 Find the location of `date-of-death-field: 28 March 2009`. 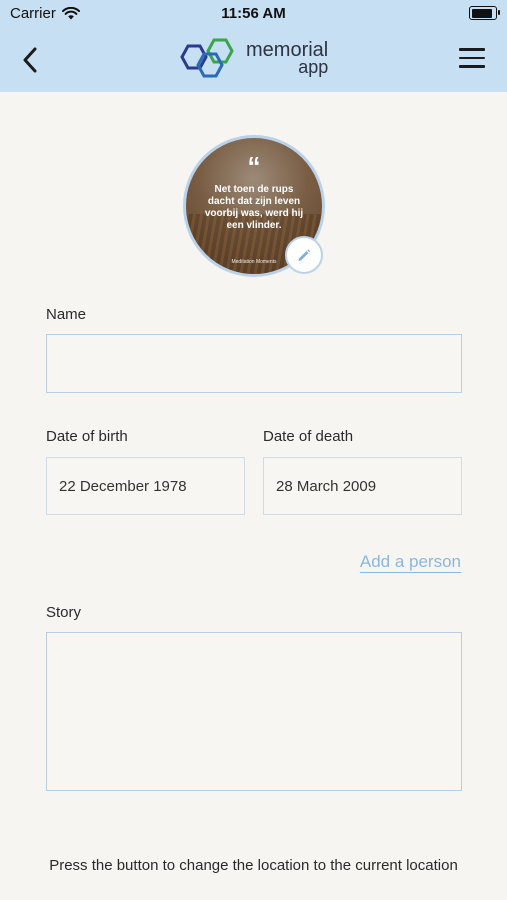

date-of-death-field: 28 March 2009 is located at coordinates (362, 486).